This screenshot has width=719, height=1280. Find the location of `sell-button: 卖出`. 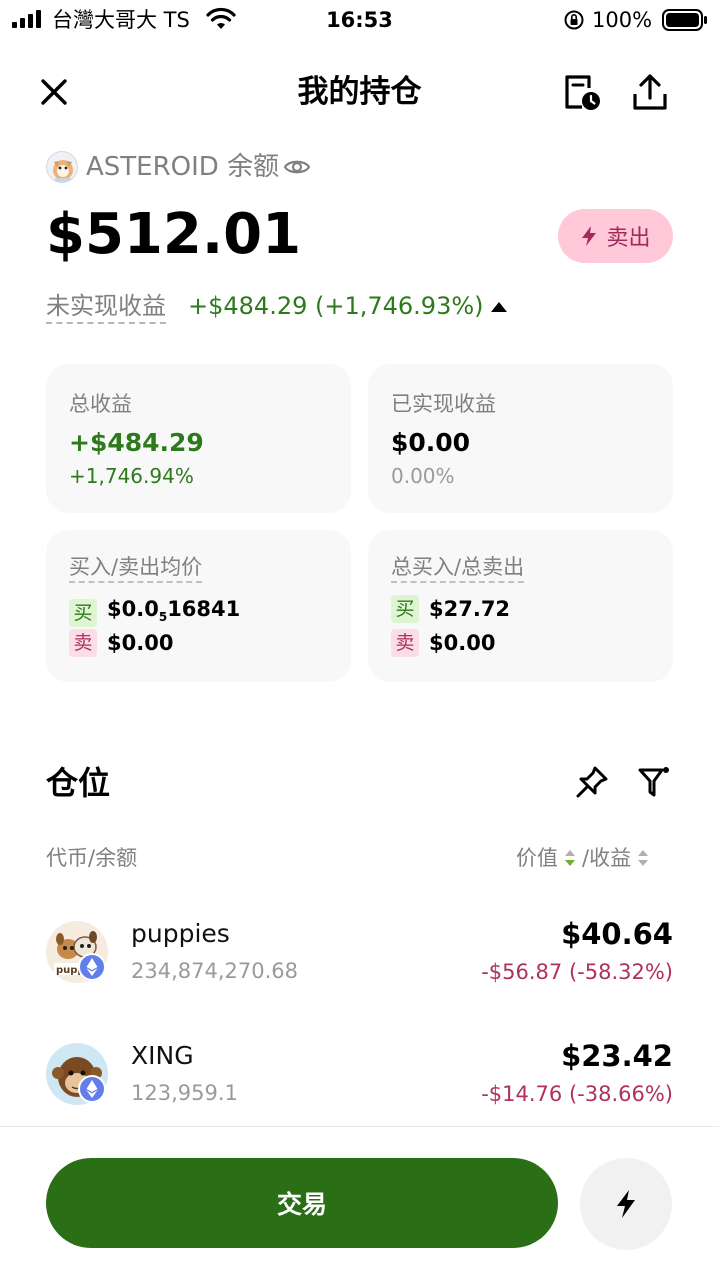

sell-button: 卖出 is located at coordinates (615, 236).